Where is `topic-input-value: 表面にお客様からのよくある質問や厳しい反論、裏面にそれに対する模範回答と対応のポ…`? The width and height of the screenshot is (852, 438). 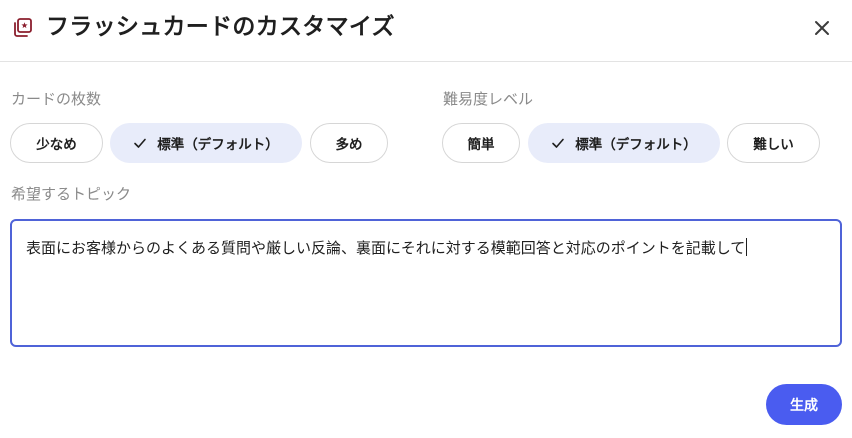
topic-input-value: 表面にお客様からのよくある質問や厳しい反論、裏面にそれに対する模範回答と対応のポ… is located at coordinates (386, 248).